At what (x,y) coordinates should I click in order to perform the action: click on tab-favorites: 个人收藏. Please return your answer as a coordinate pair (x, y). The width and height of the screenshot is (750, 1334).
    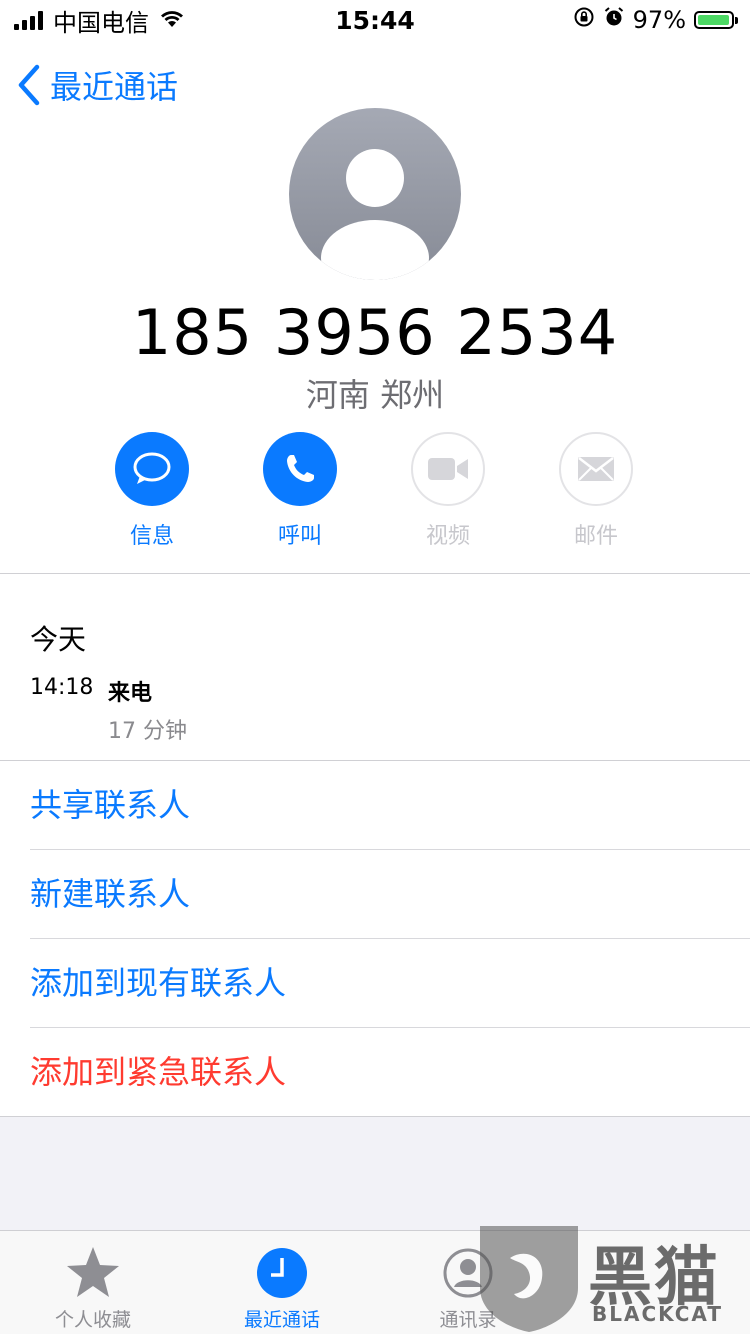
    Looking at the image, I should click on (93, 1288).